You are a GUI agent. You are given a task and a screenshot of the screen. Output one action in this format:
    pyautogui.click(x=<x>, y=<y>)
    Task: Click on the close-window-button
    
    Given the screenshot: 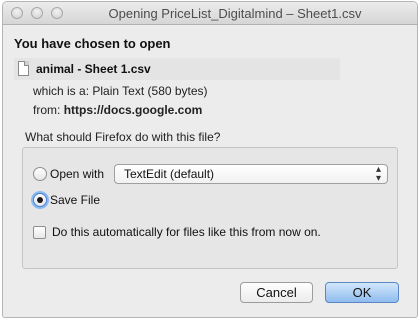 What is the action you would take?
    pyautogui.click(x=17, y=13)
    